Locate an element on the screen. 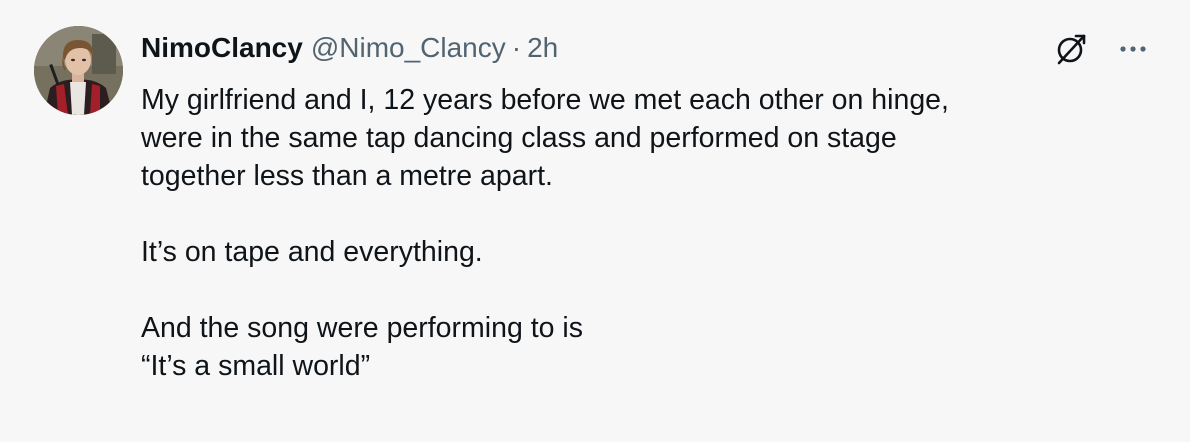  slashed-circle-icon is located at coordinates (1071, 49).